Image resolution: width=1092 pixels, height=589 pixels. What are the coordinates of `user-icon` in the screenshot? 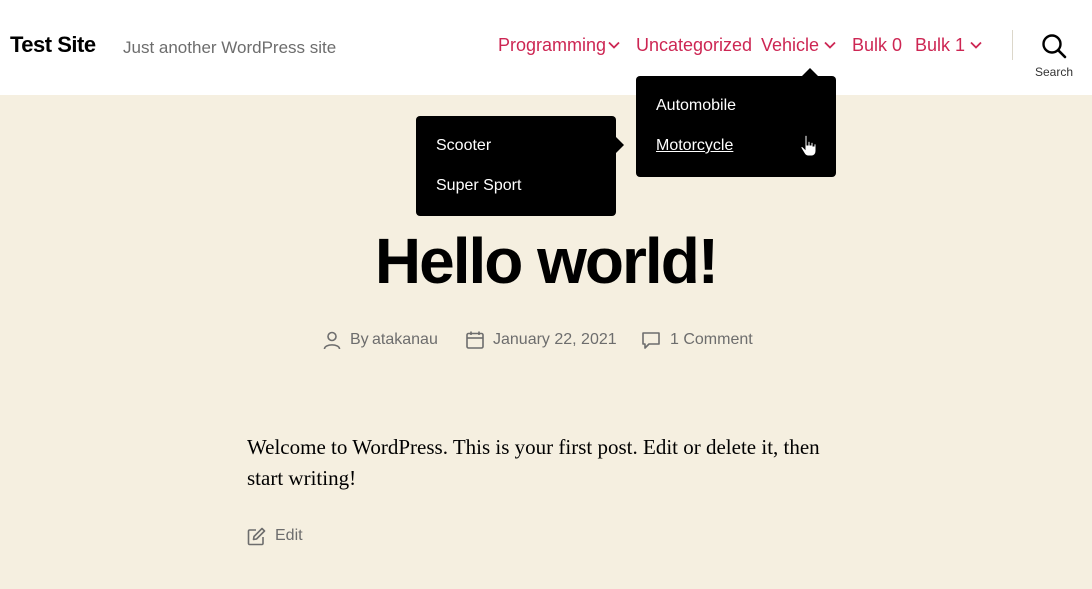 It's located at (332, 340).